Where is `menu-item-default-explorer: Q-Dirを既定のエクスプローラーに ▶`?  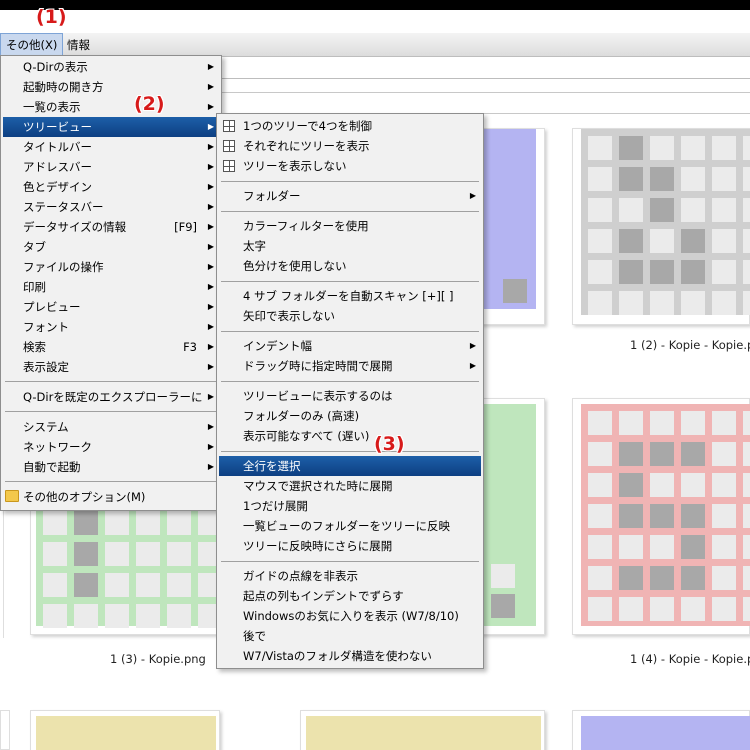 menu-item-default-explorer: Q-Dirを既定のエクスプローラーに ▶ is located at coordinates (111, 397).